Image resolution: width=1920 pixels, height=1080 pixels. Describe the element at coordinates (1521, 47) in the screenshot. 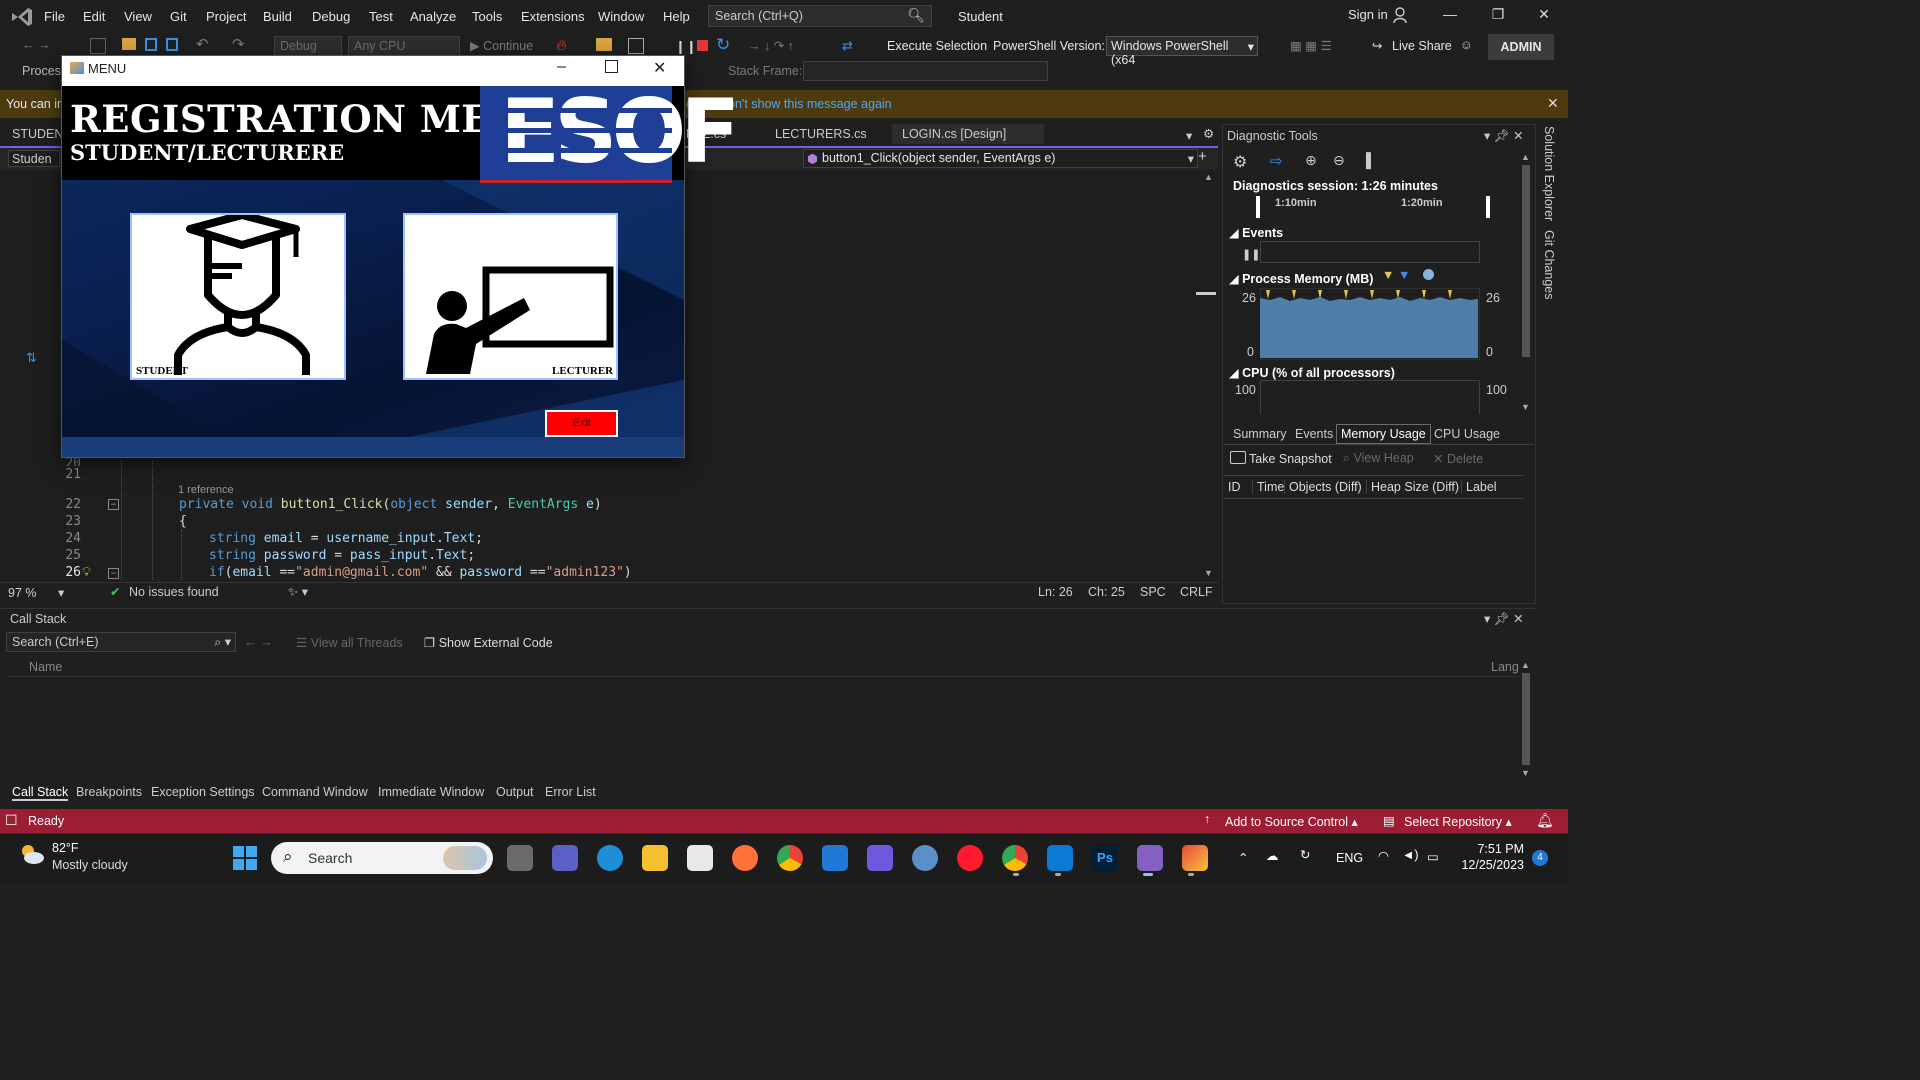

I see `admin-badge: ADMIN` at that location.